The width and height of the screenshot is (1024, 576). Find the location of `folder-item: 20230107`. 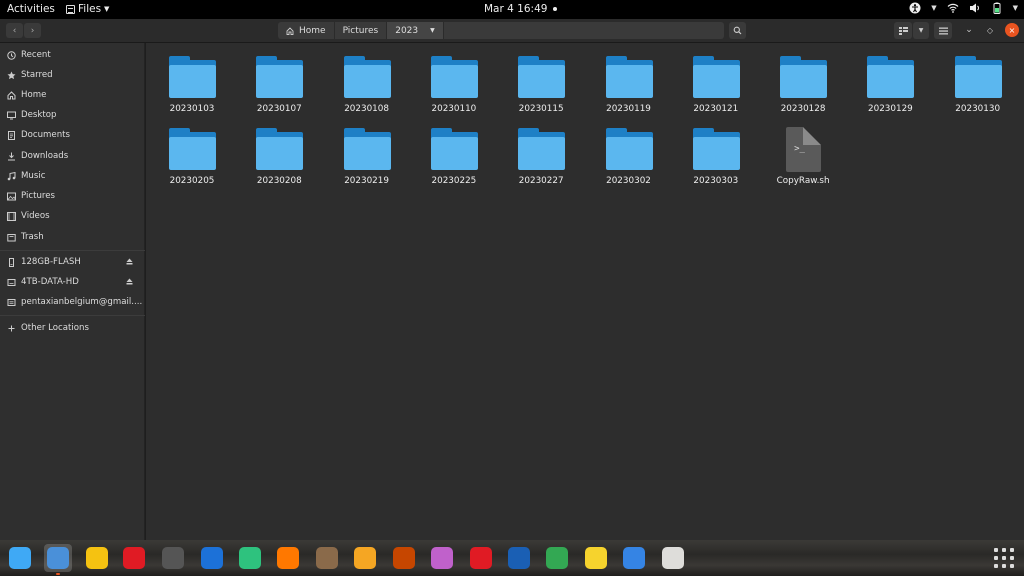

folder-item: 20230107 is located at coordinates (279, 79).